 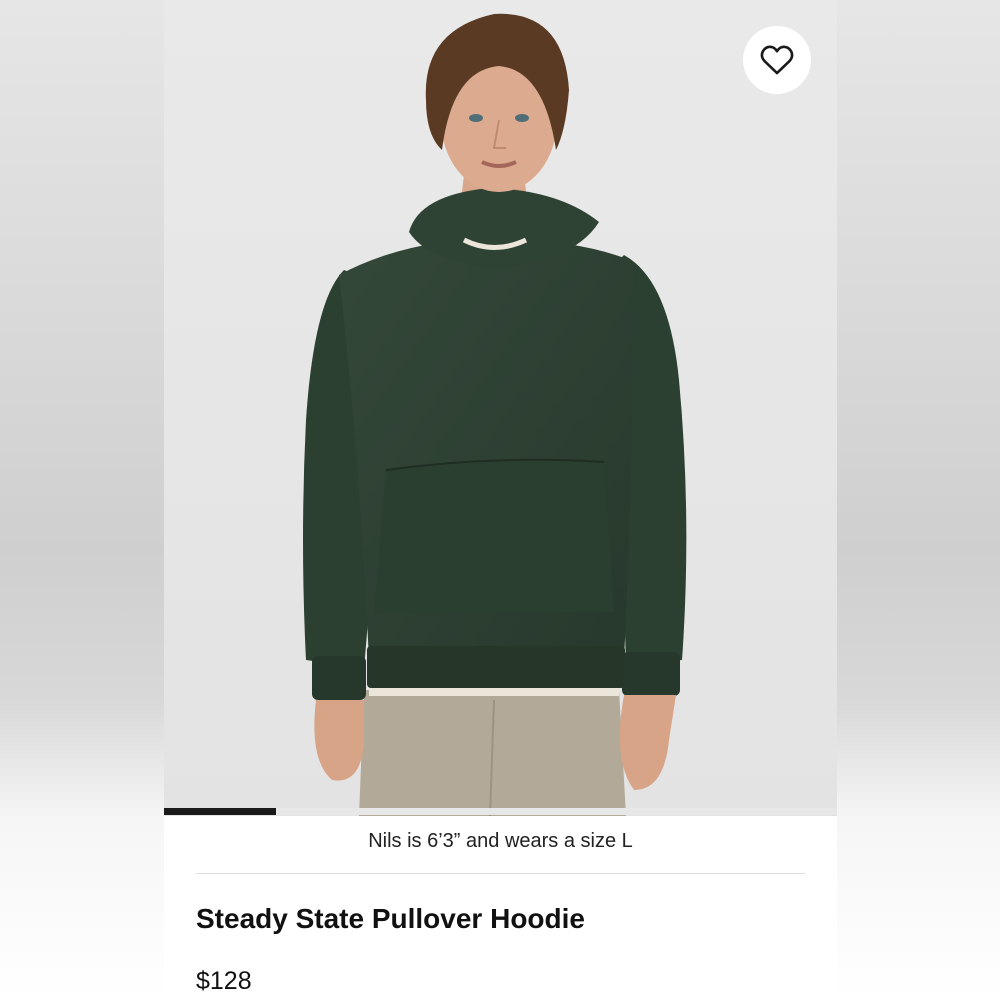 I want to click on wishlist-button, so click(x=777, y=60).